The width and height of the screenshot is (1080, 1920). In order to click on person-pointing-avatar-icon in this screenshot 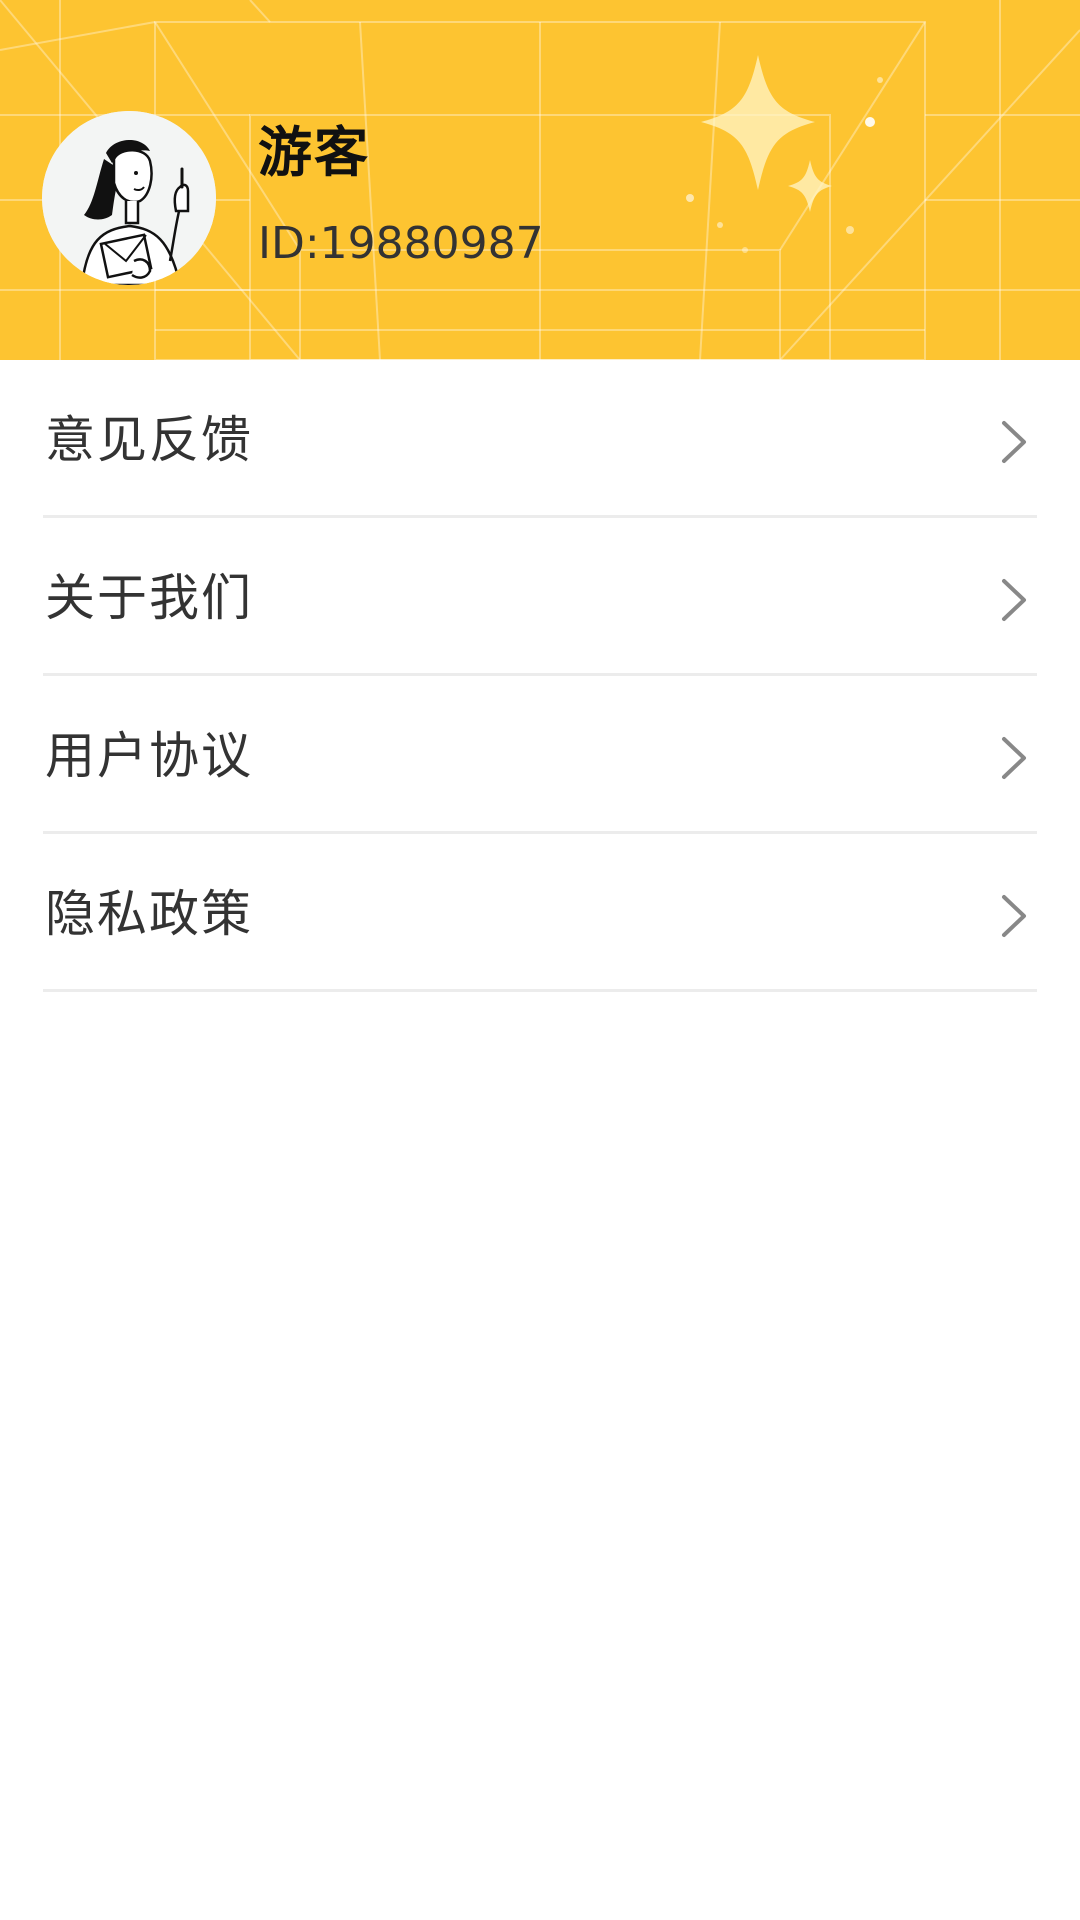, I will do `click(129, 198)`.